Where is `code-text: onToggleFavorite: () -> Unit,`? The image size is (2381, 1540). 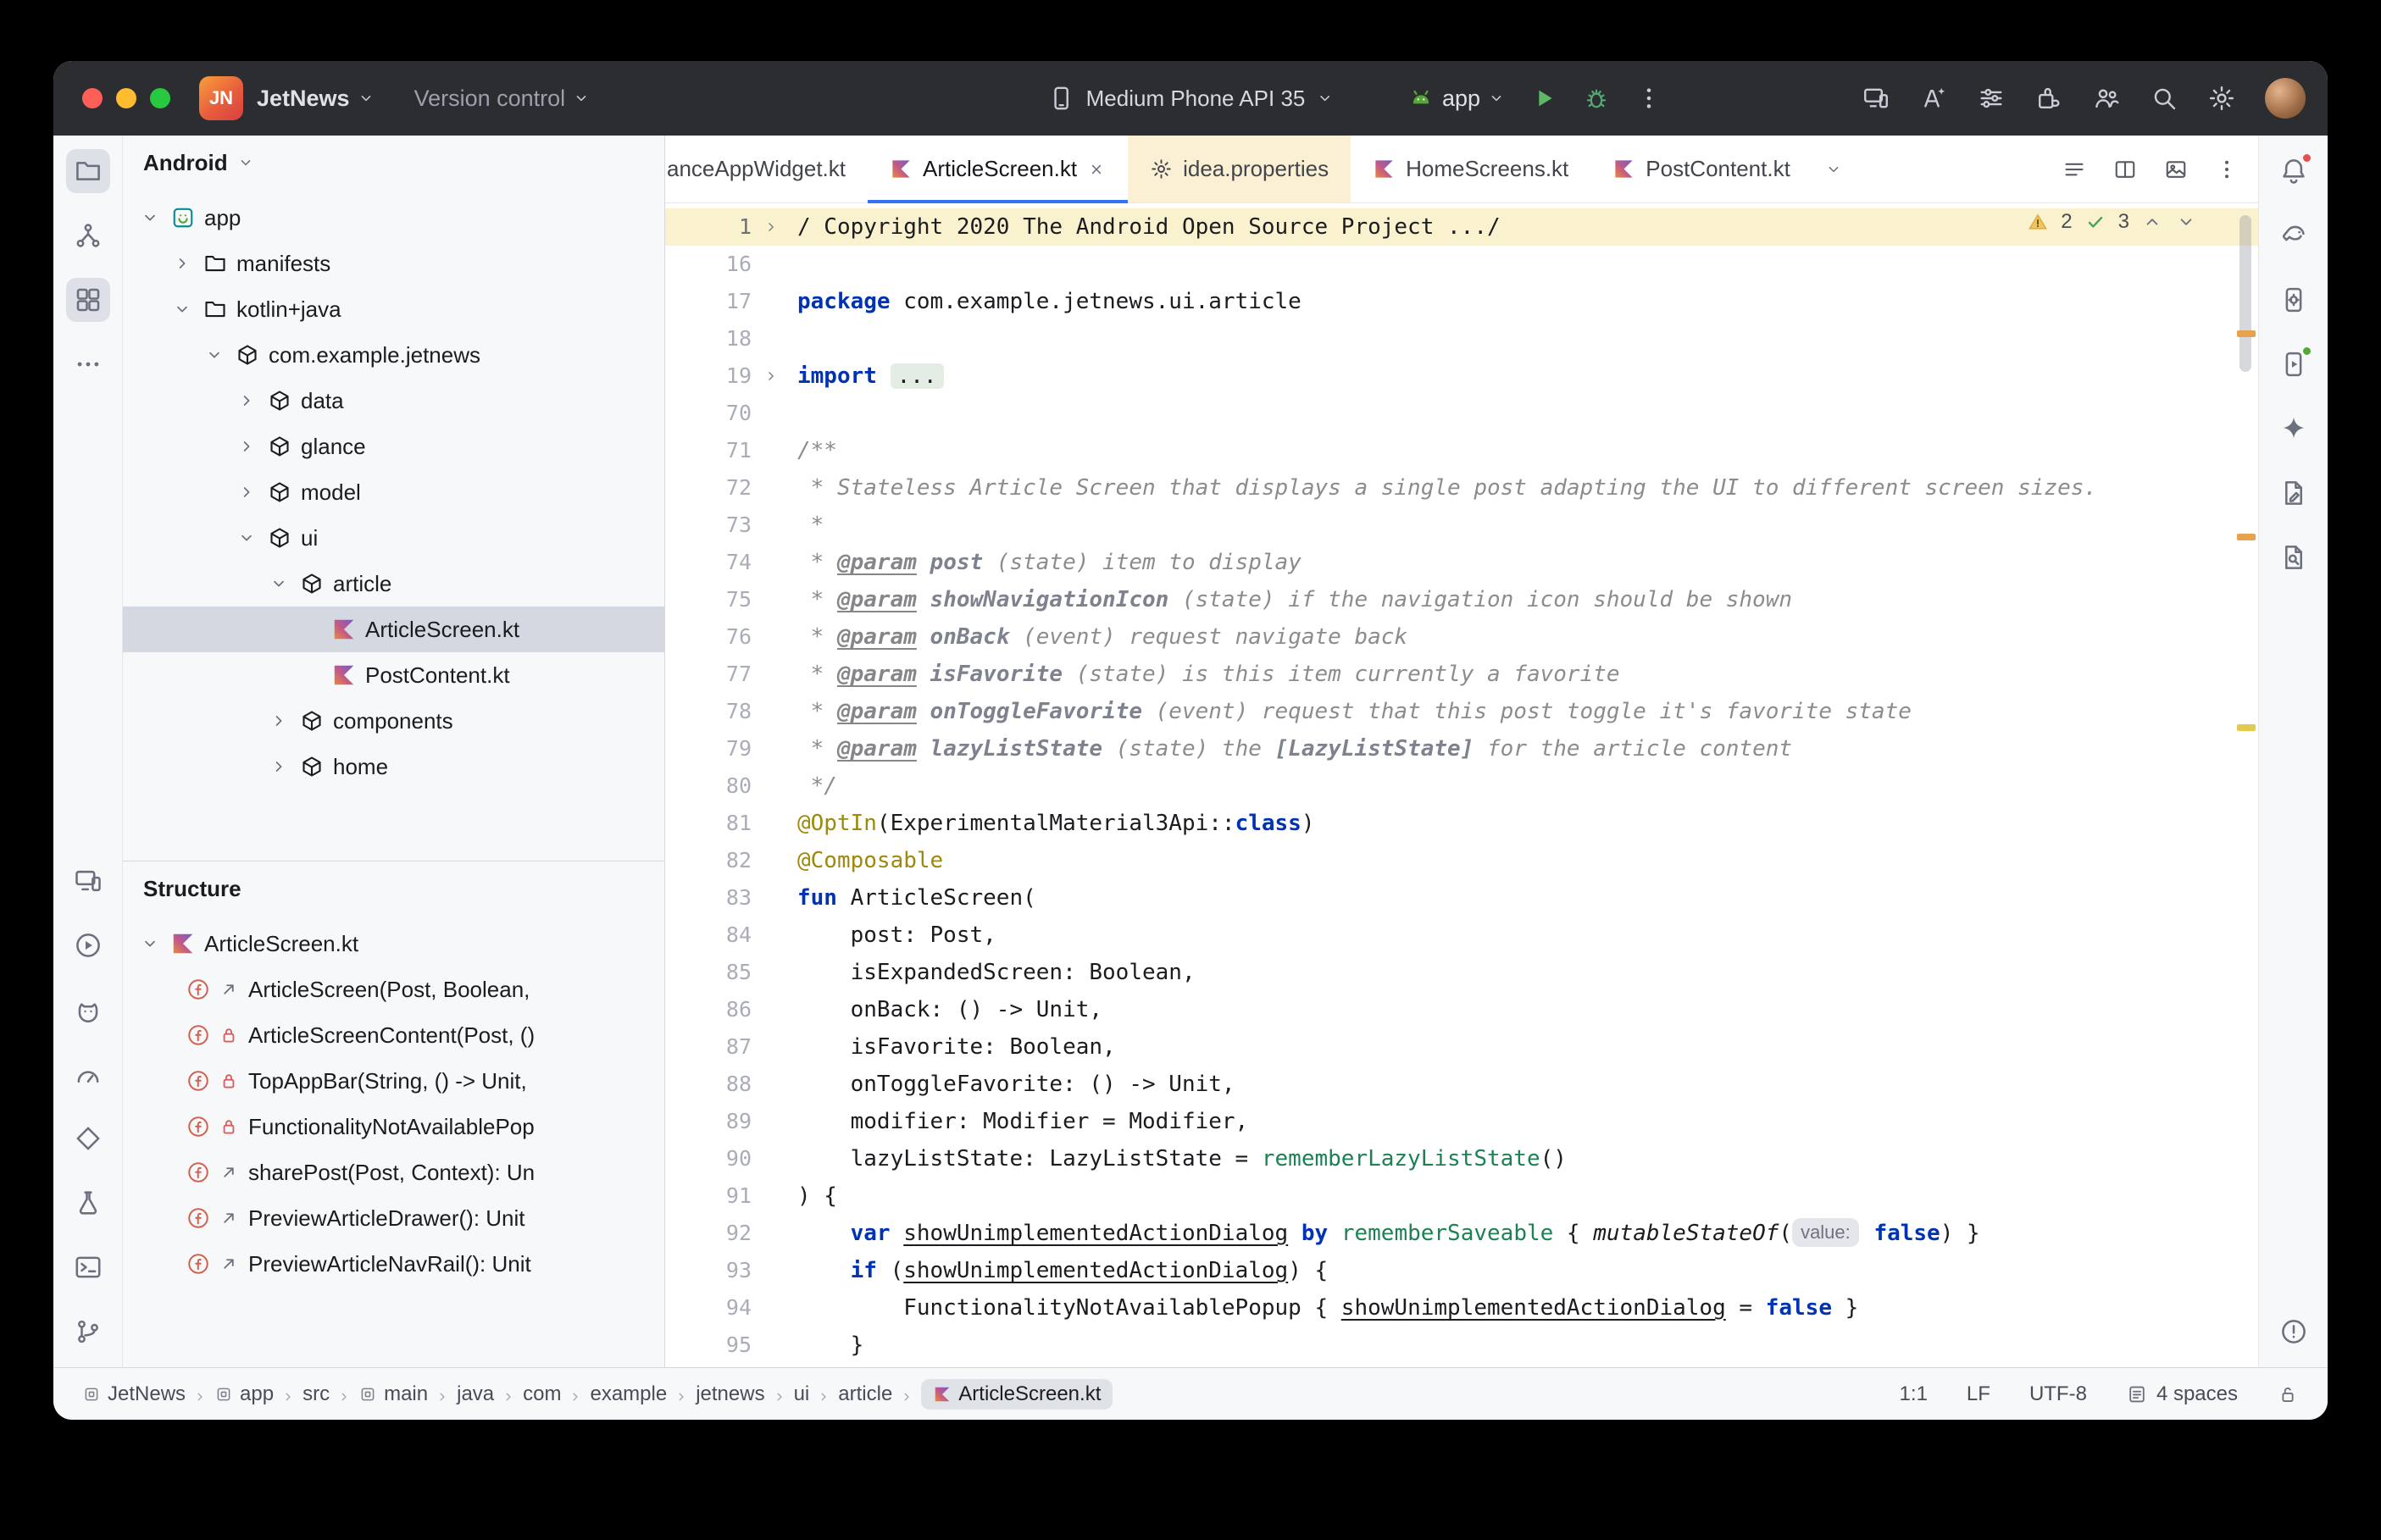 code-text: onToggleFavorite: () -> Unit, is located at coordinates (1013, 1084).